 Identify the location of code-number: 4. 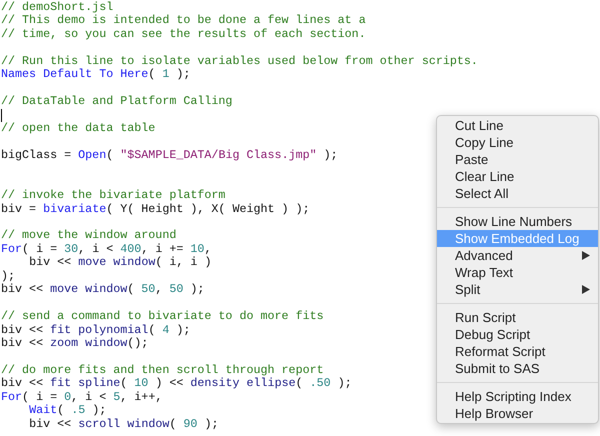
(166, 329).